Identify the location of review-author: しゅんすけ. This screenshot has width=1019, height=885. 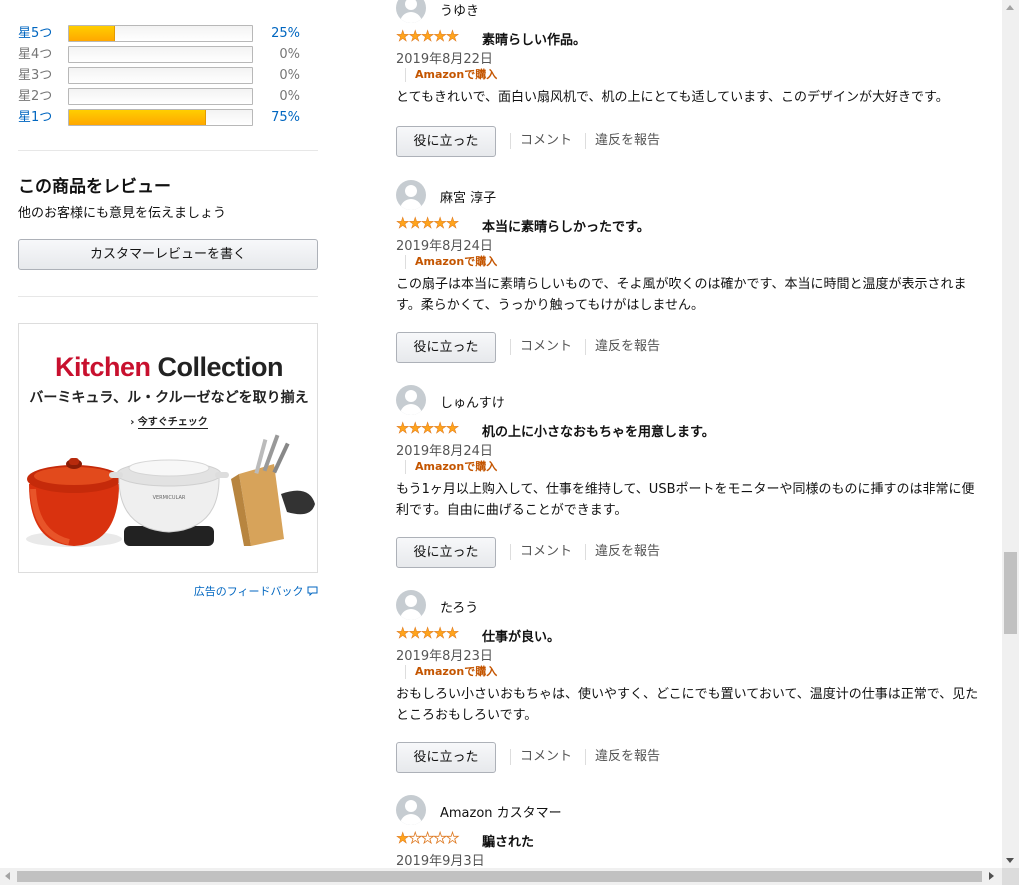
(472, 401).